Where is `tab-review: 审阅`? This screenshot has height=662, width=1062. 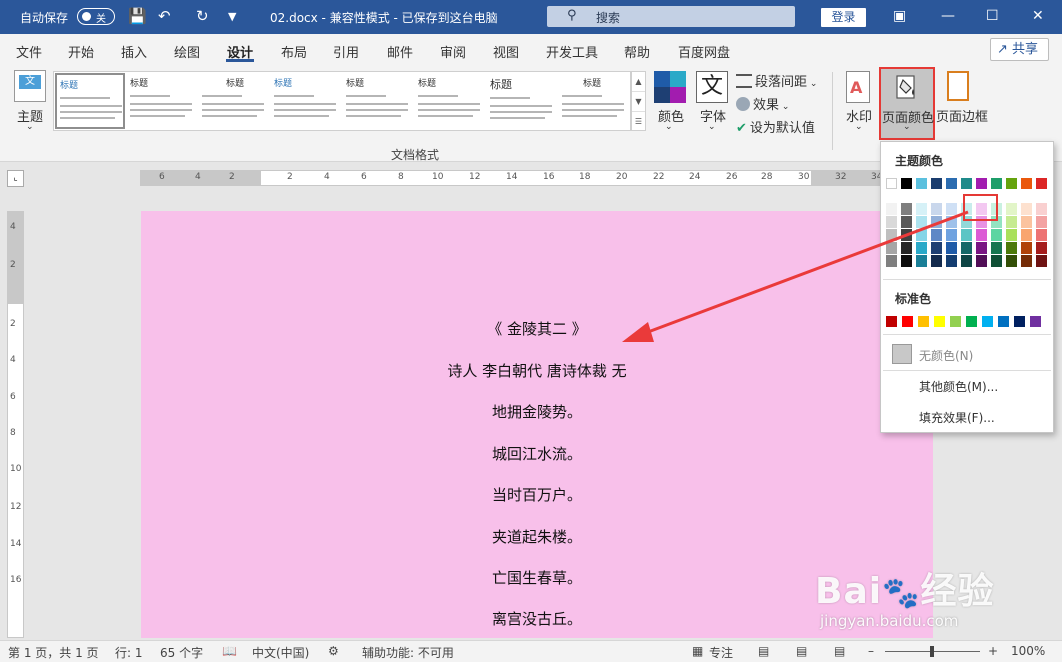 tab-review: 审阅 is located at coordinates (453, 51).